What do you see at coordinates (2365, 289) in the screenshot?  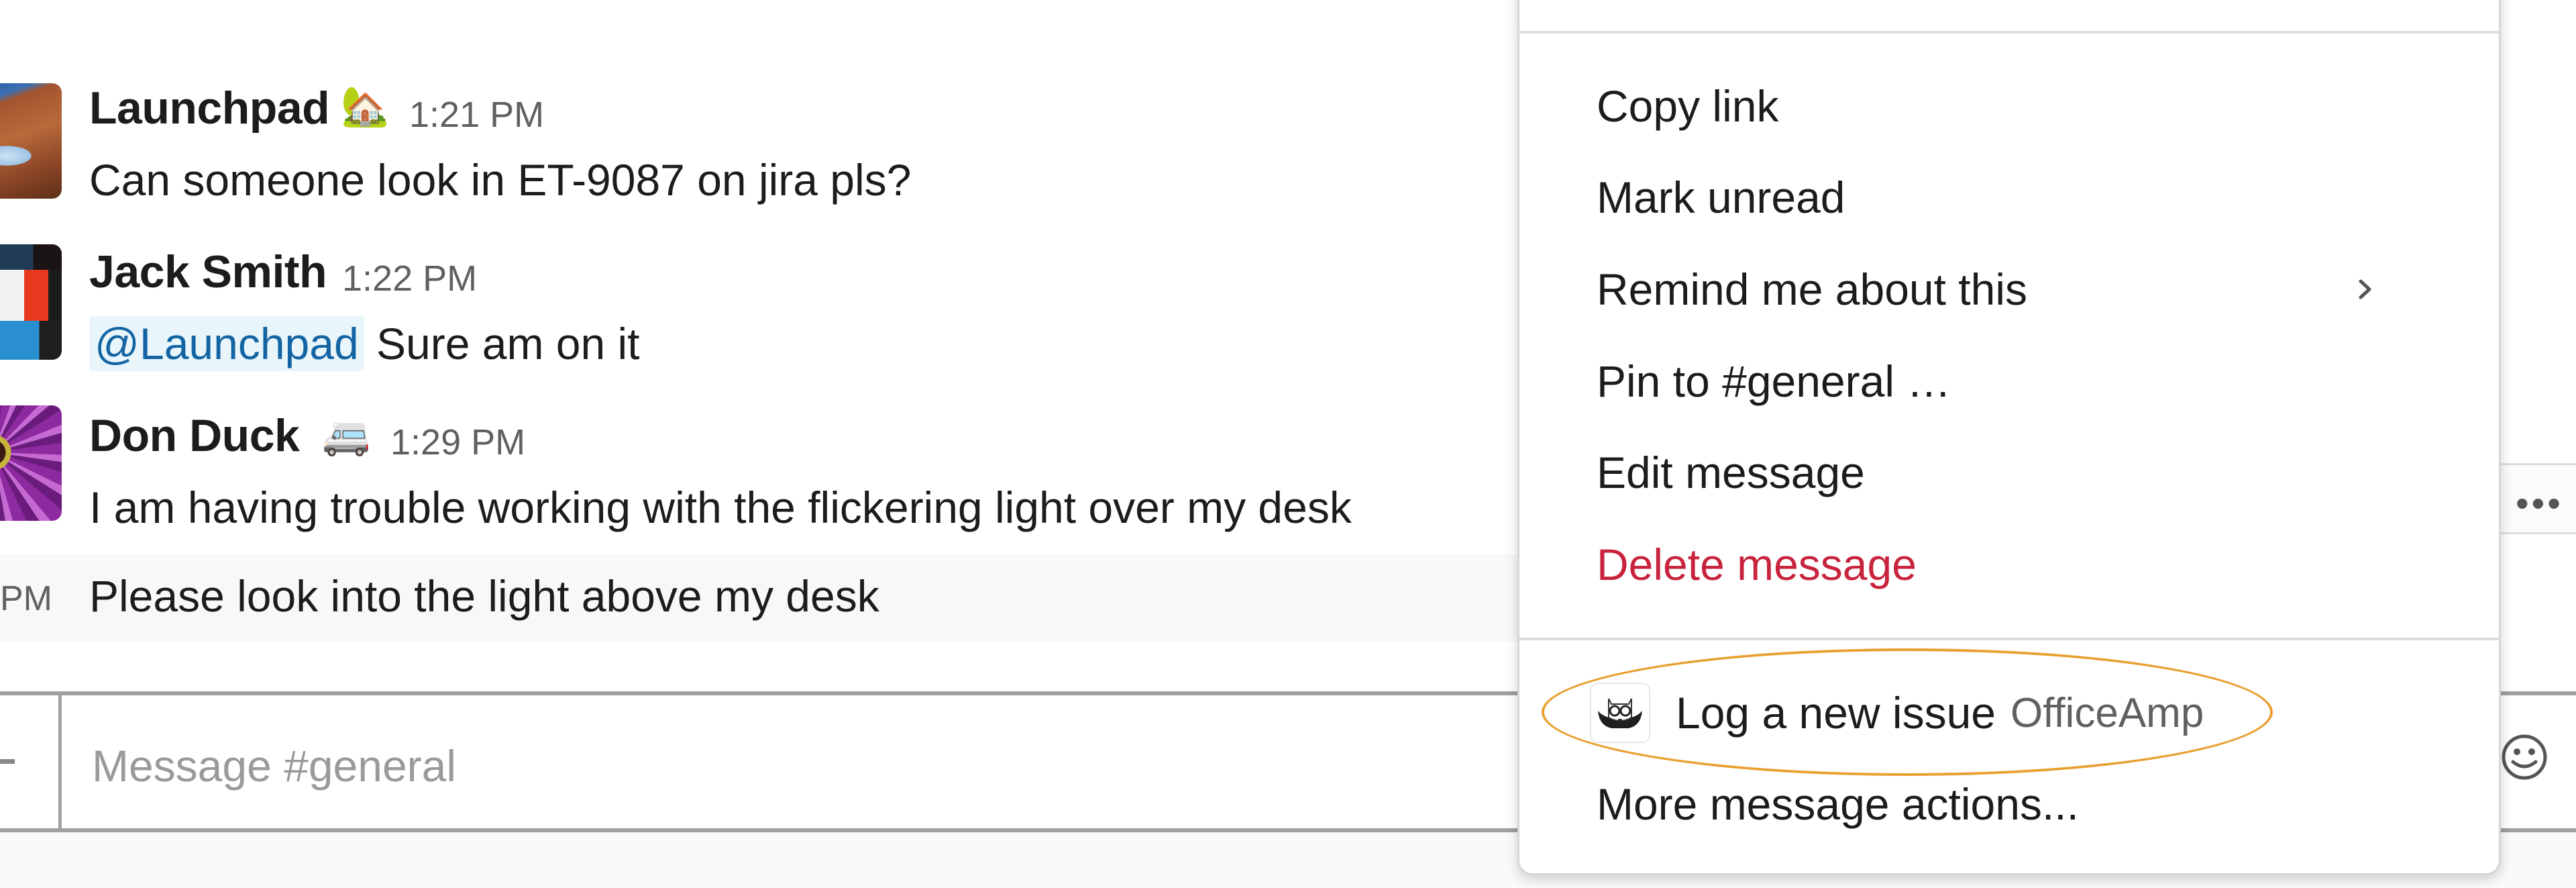 I see `chevron-right-icon` at bounding box center [2365, 289].